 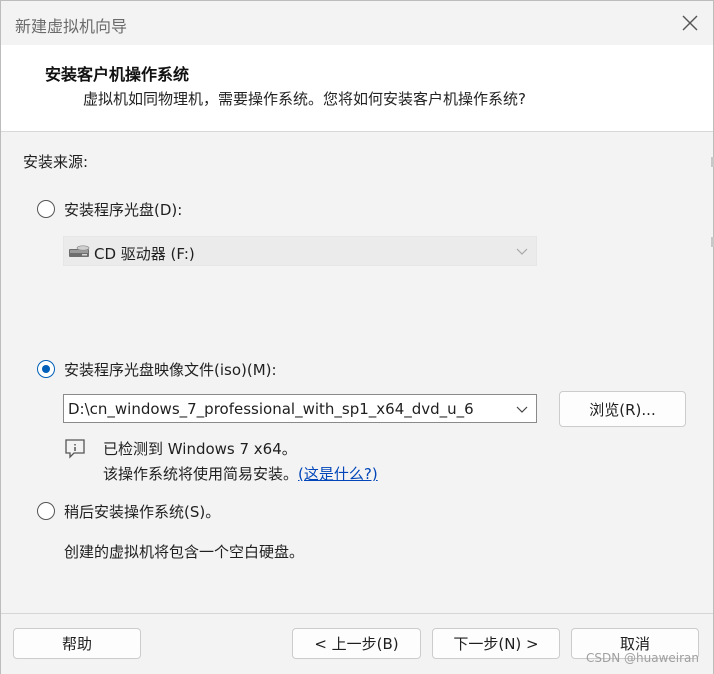 I want to click on watermark: CSDN @huaweiran, so click(x=642, y=658).